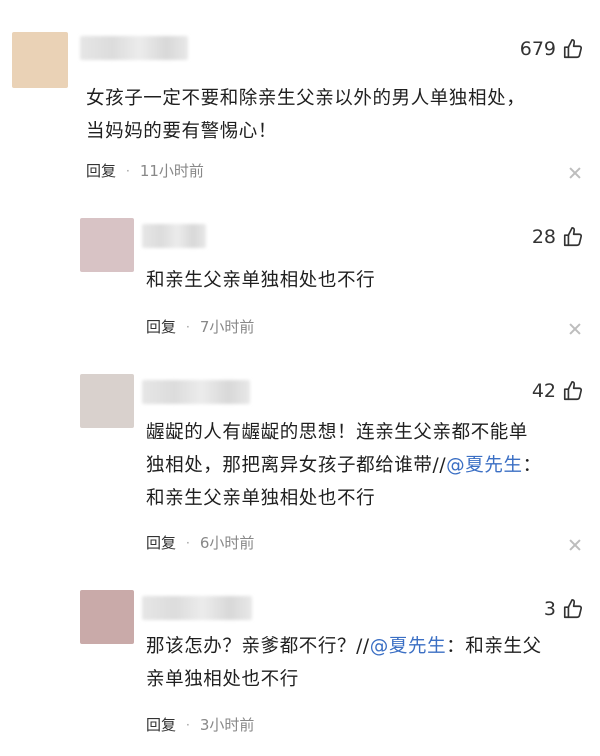 This screenshot has width=600, height=756. What do you see at coordinates (558, 237) in the screenshot?
I see `like-control: 28` at bounding box center [558, 237].